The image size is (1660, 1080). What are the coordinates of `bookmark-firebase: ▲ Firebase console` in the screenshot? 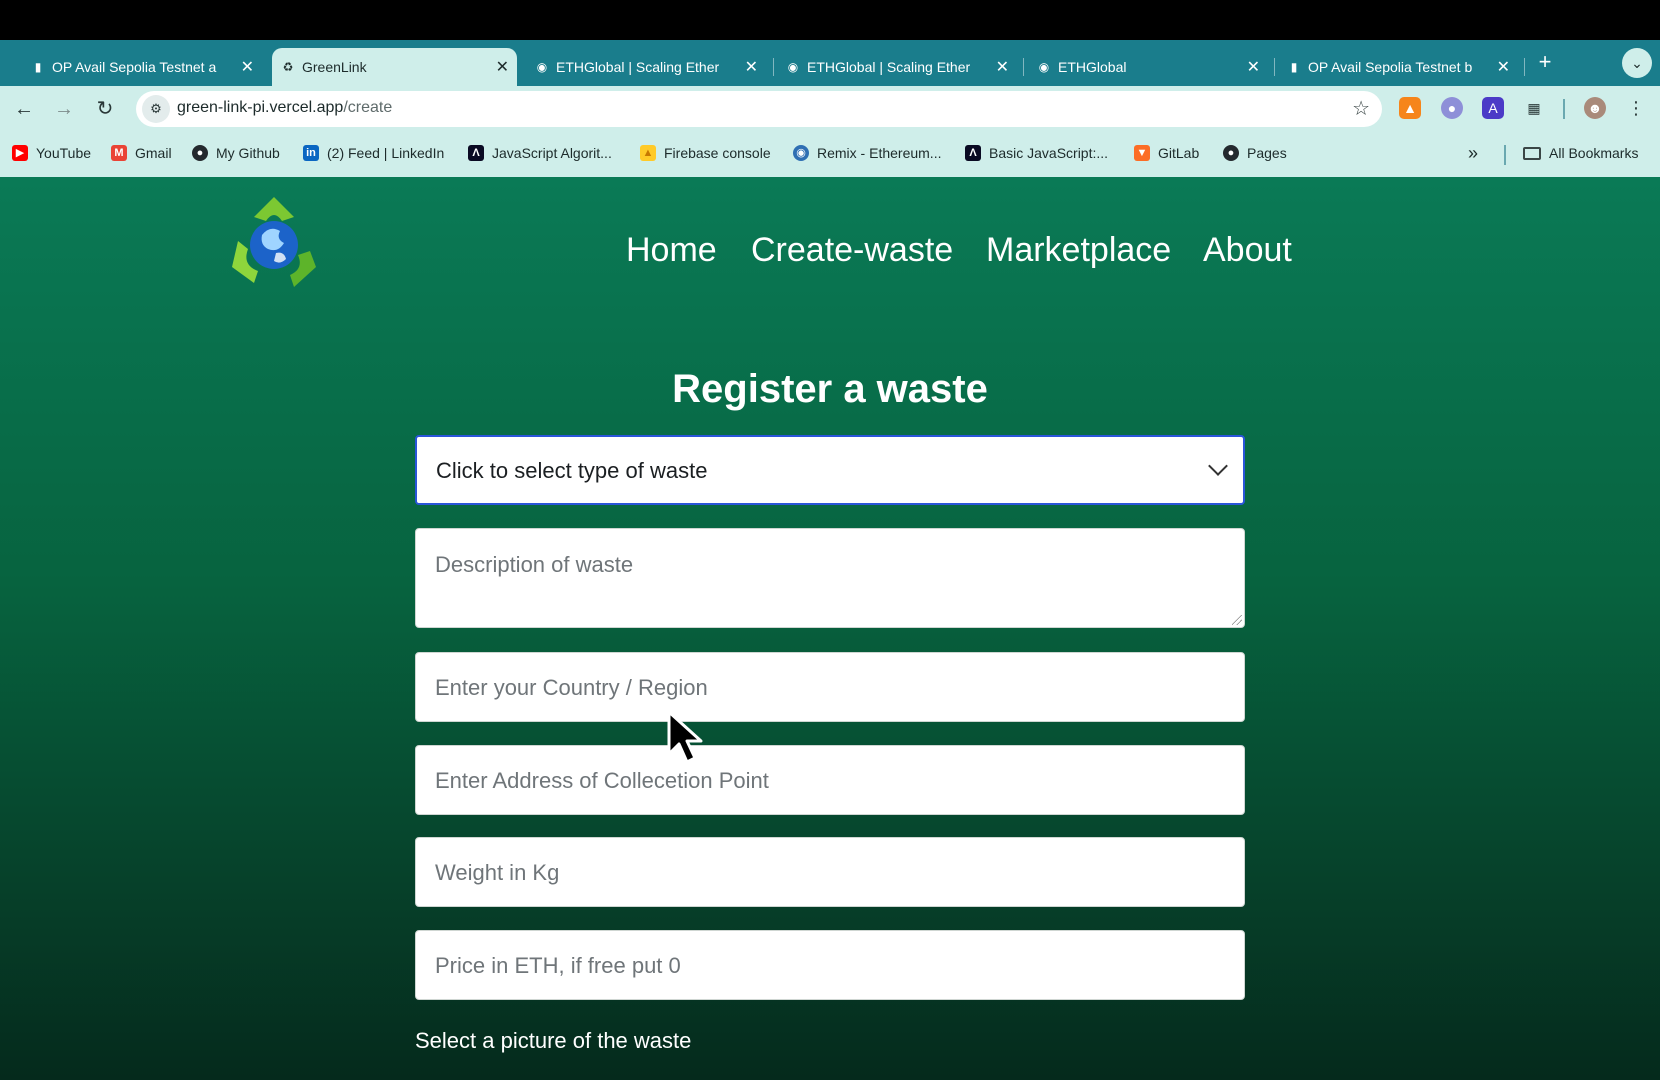 It's located at (705, 153).